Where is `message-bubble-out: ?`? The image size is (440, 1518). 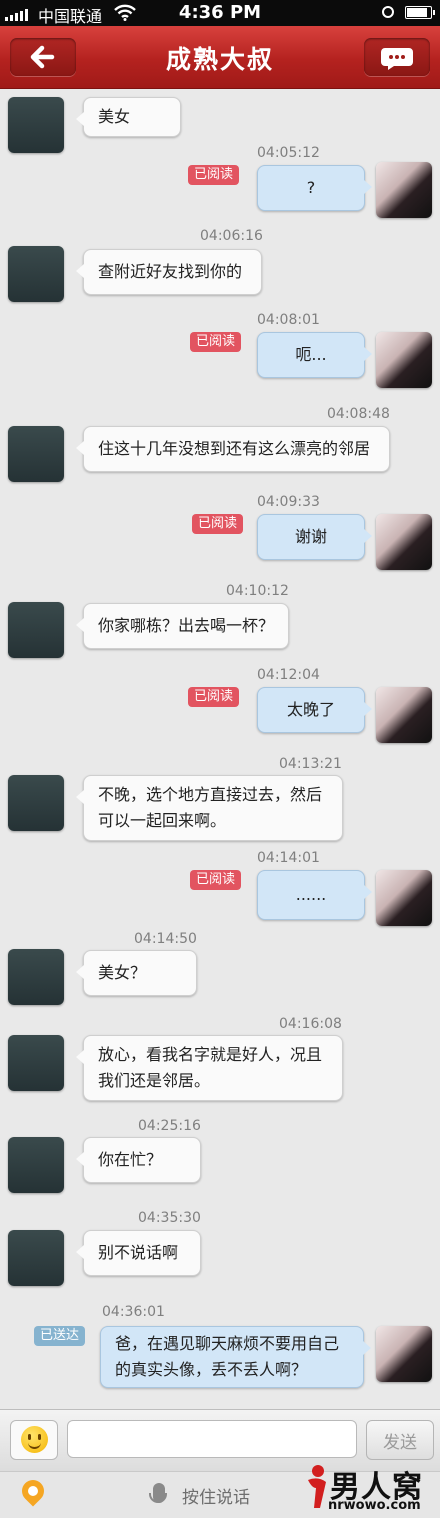
message-bubble-out: ? is located at coordinates (314, 188).